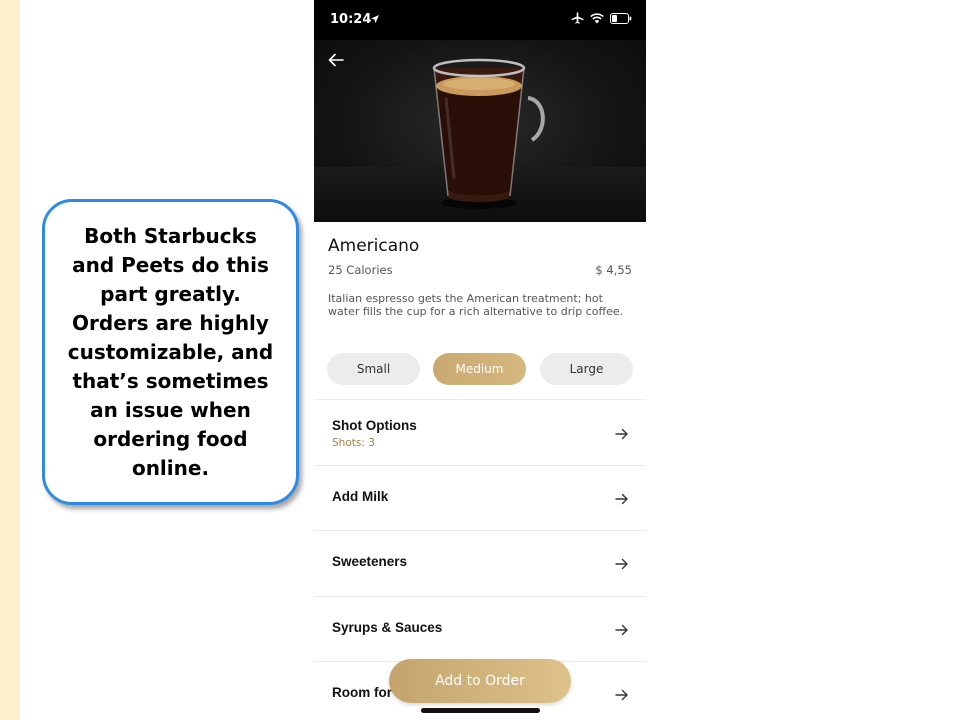 The width and height of the screenshot is (960, 720). I want to click on option-label: Shot Options, so click(374, 425).